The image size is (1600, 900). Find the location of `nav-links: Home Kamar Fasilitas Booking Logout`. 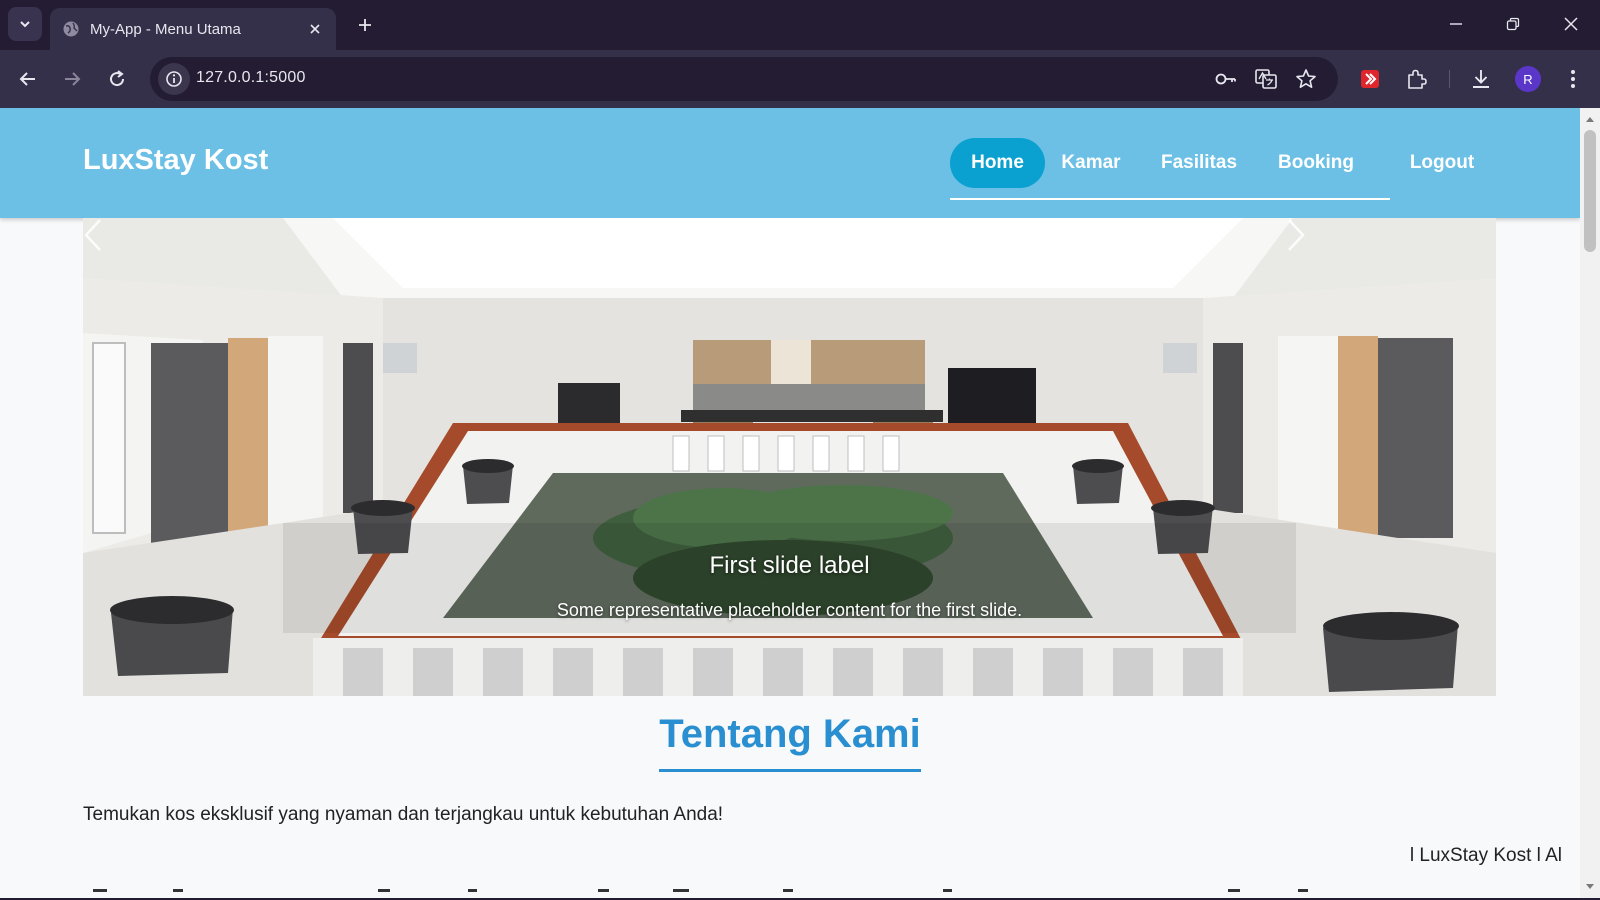

nav-links: Home Kamar Fasilitas Booking Logout is located at coordinates (1212, 169).